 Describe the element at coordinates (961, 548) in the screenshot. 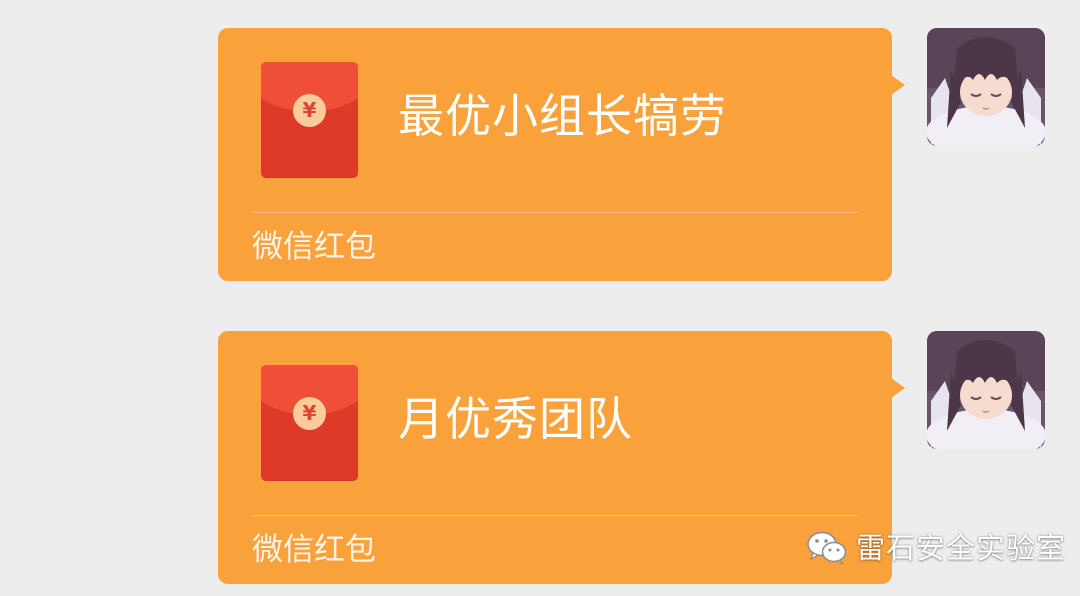

I see `watermark-text: 雷石安全实验室` at that location.